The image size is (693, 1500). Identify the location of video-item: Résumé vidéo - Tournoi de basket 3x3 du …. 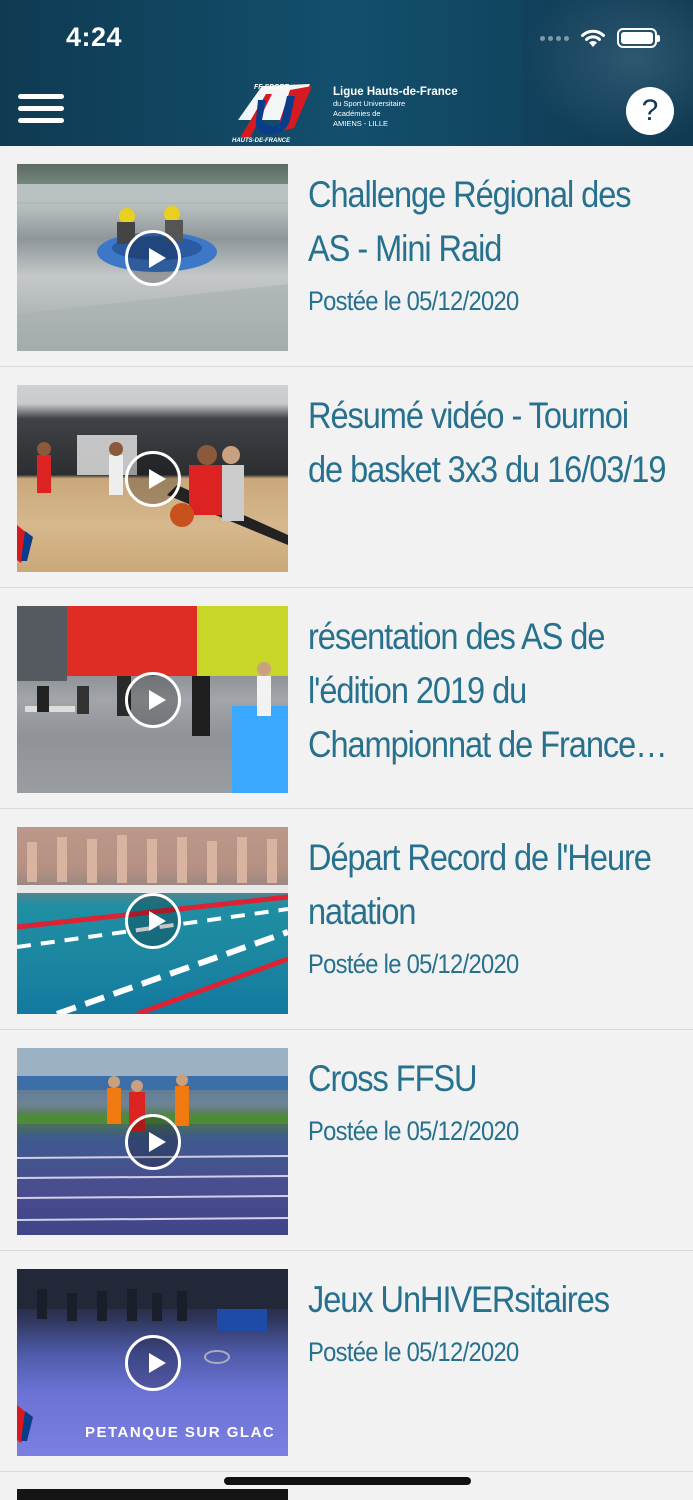
(346, 477).